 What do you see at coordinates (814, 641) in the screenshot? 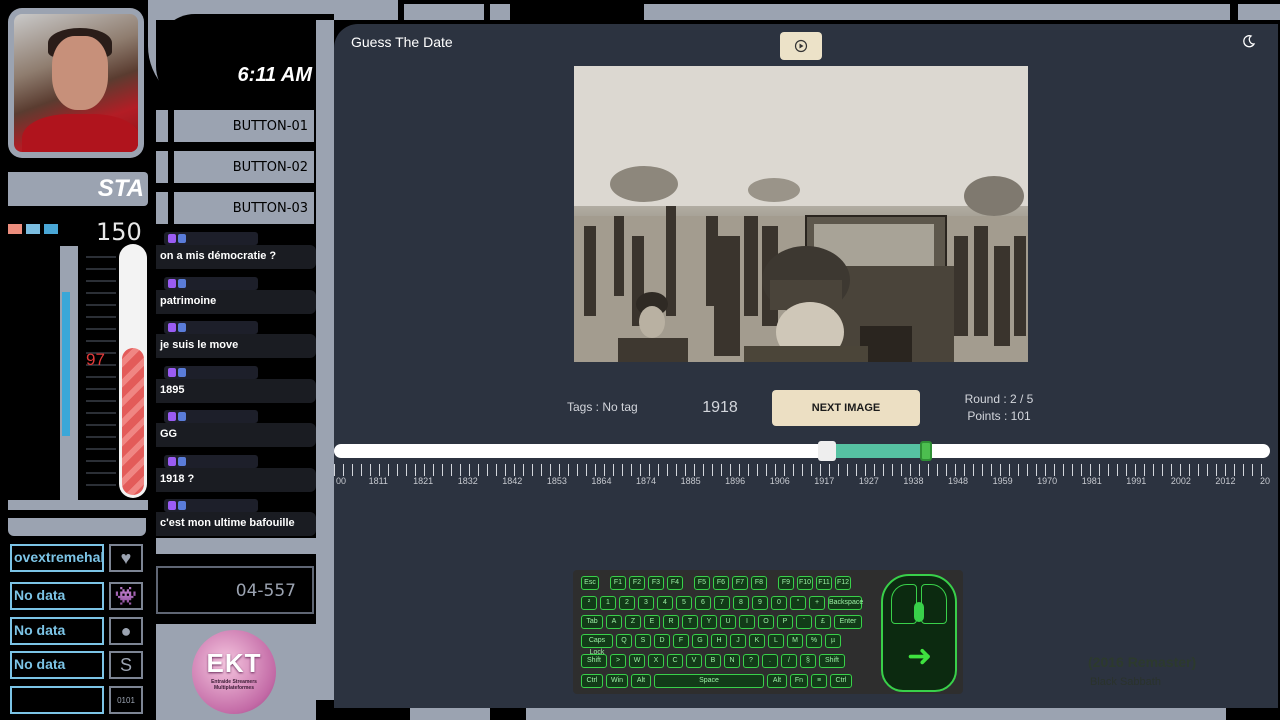
I see `keyboard-key: %` at bounding box center [814, 641].